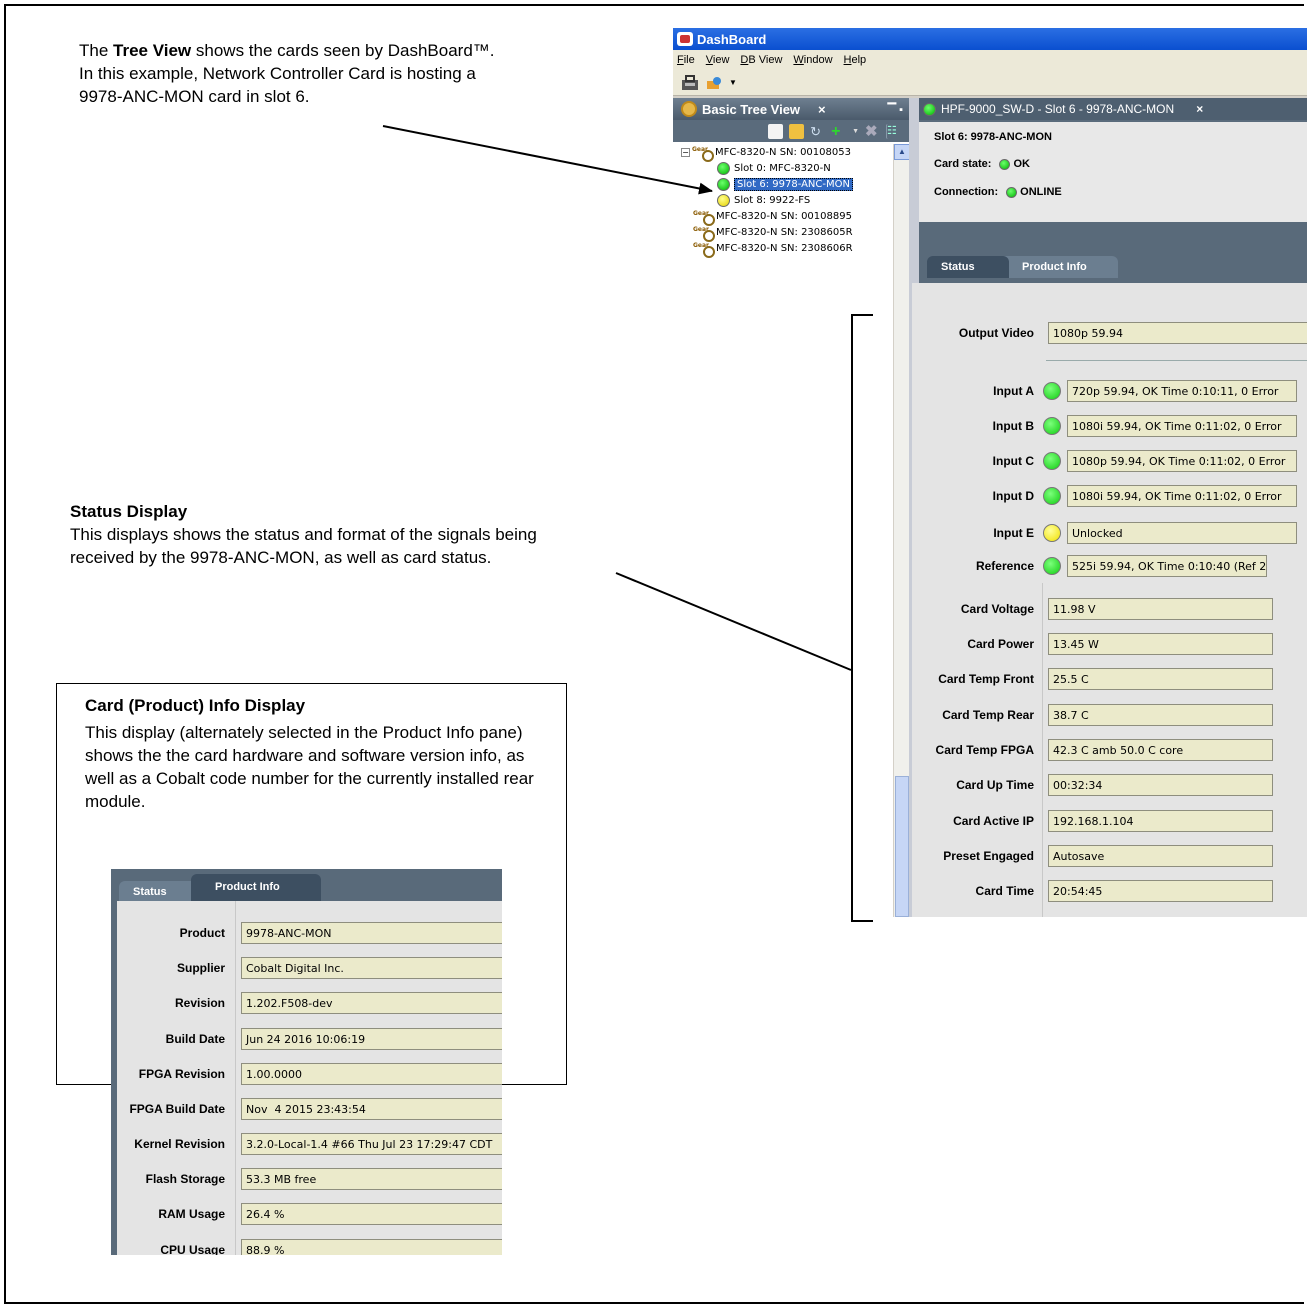  Describe the element at coordinates (371, 1109) in the screenshot. I see `fpga-build-date-field: Nov 4 2015 23:43:54` at that location.